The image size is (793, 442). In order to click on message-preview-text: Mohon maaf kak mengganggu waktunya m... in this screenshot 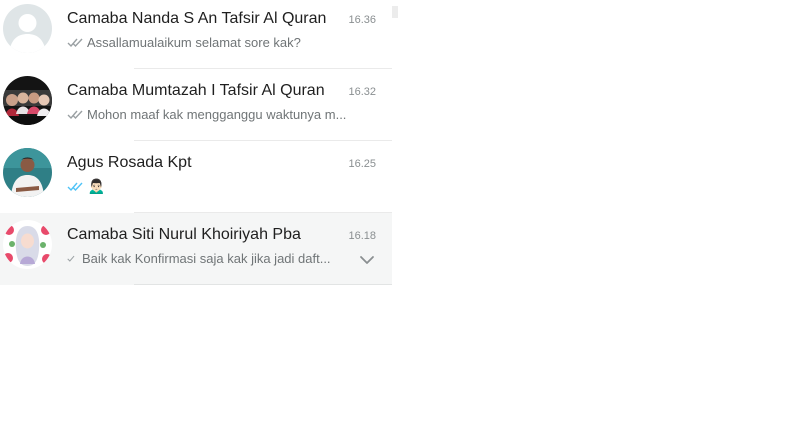, I will do `click(217, 114)`.